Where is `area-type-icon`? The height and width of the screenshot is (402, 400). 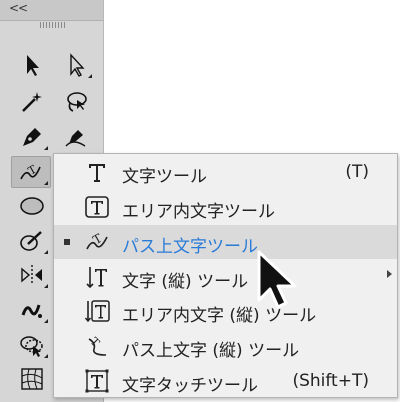
area-type-icon is located at coordinates (97, 207).